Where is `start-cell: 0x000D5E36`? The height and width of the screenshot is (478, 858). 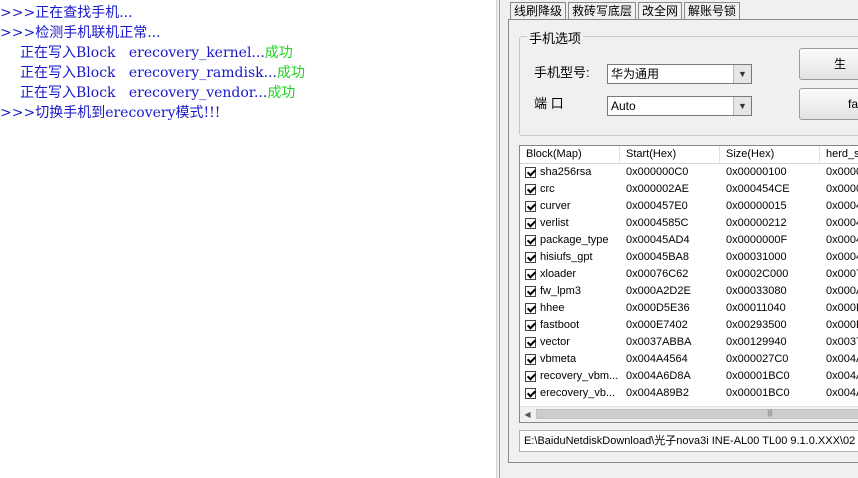 start-cell: 0x000D5E36 is located at coordinates (658, 308).